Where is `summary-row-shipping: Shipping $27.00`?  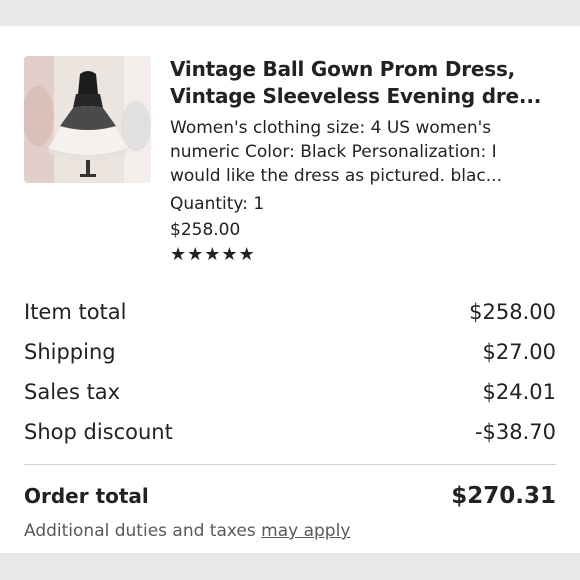 summary-row-shipping: Shipping $27.00 is located at coordinates (290, 352).